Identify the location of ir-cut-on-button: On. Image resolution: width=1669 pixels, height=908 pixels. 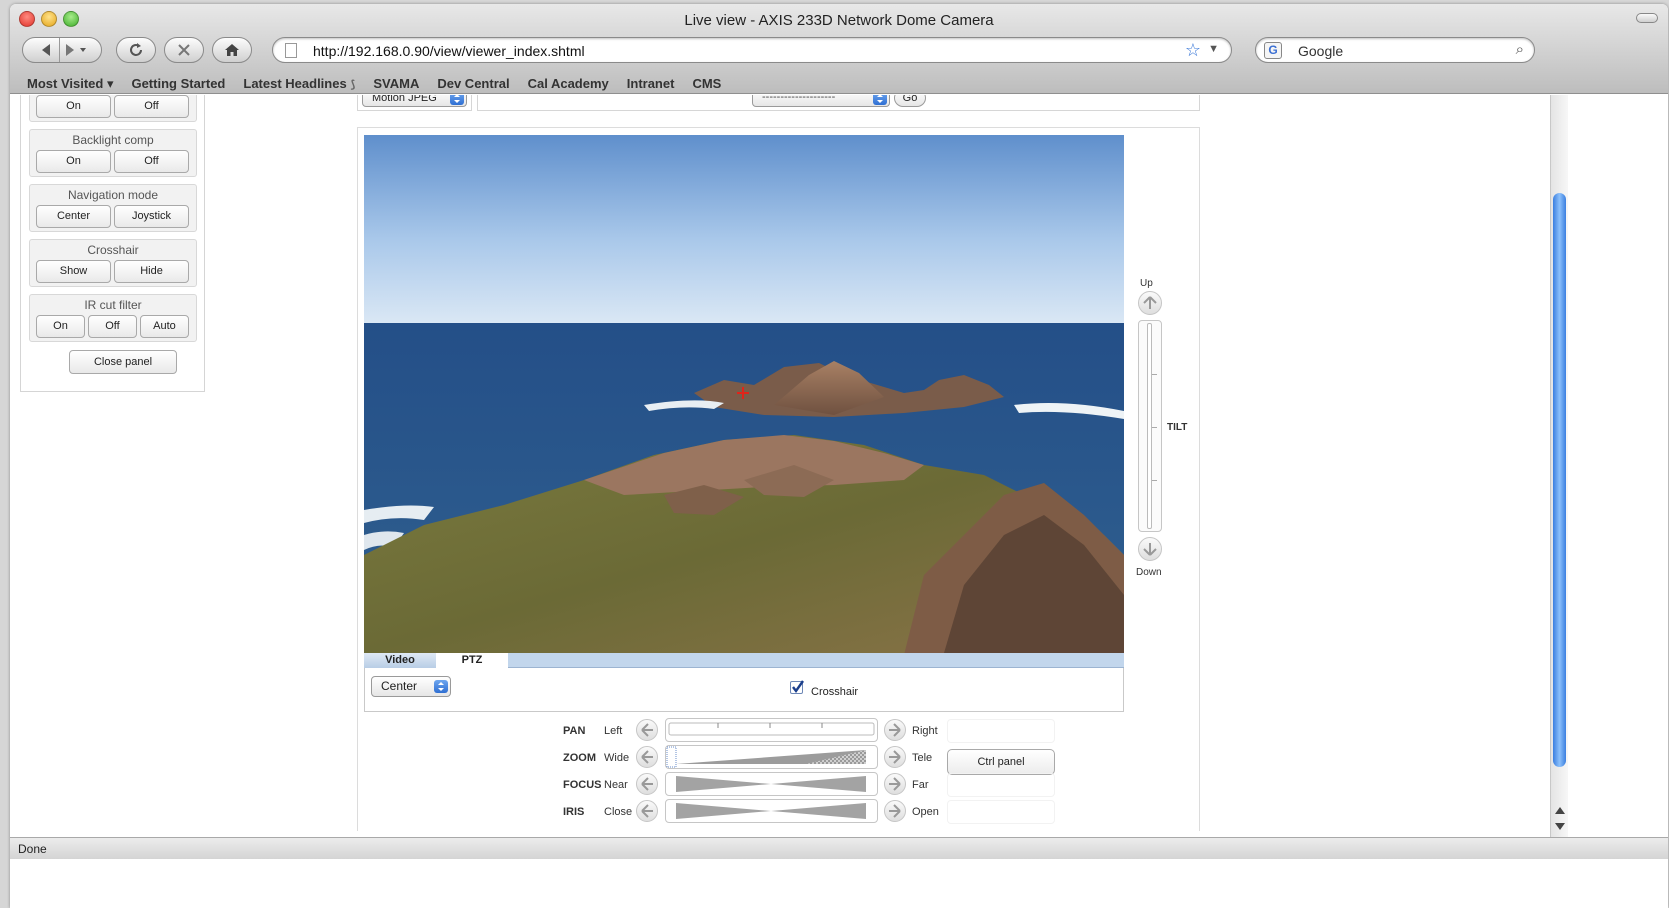
(60, 326).